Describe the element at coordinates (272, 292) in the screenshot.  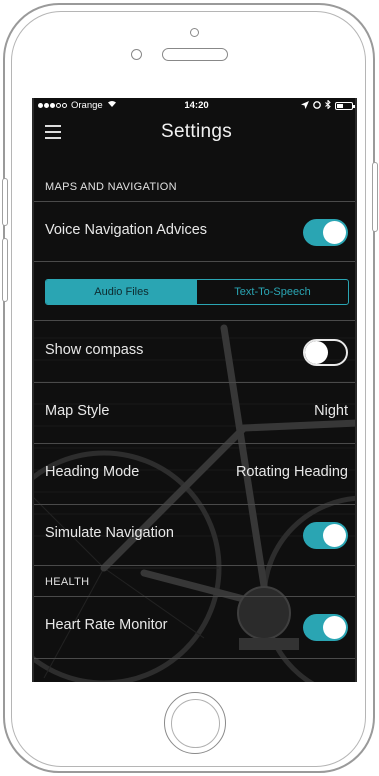
I see `segment-text-to-speech: Text-To-Speech` at that location.